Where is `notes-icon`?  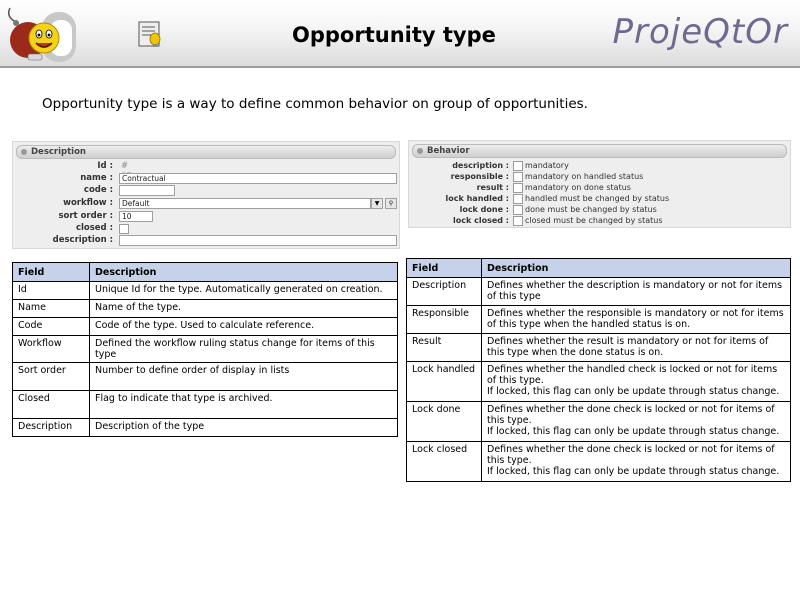
notes-icon is located at coordinates (151, 35).